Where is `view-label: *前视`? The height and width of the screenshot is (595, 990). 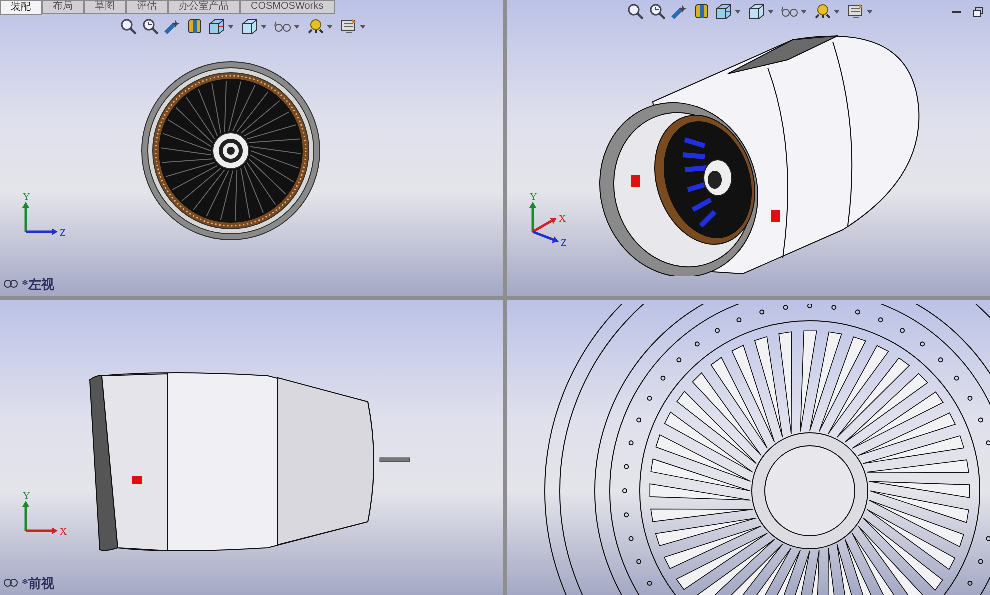
view-label: *前视 is located at coordinates (38, 583).